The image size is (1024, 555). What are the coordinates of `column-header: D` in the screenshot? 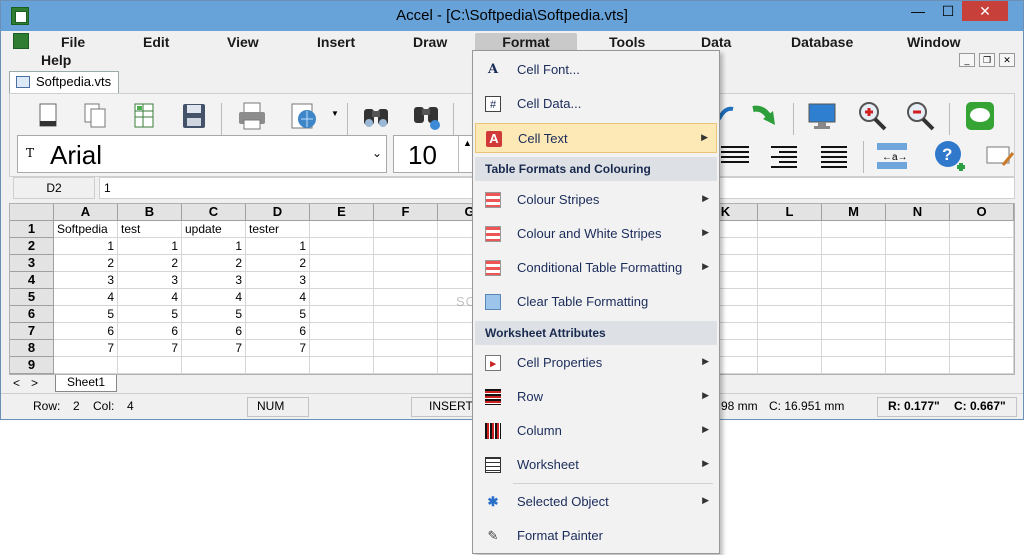 It's located at (278, 212).